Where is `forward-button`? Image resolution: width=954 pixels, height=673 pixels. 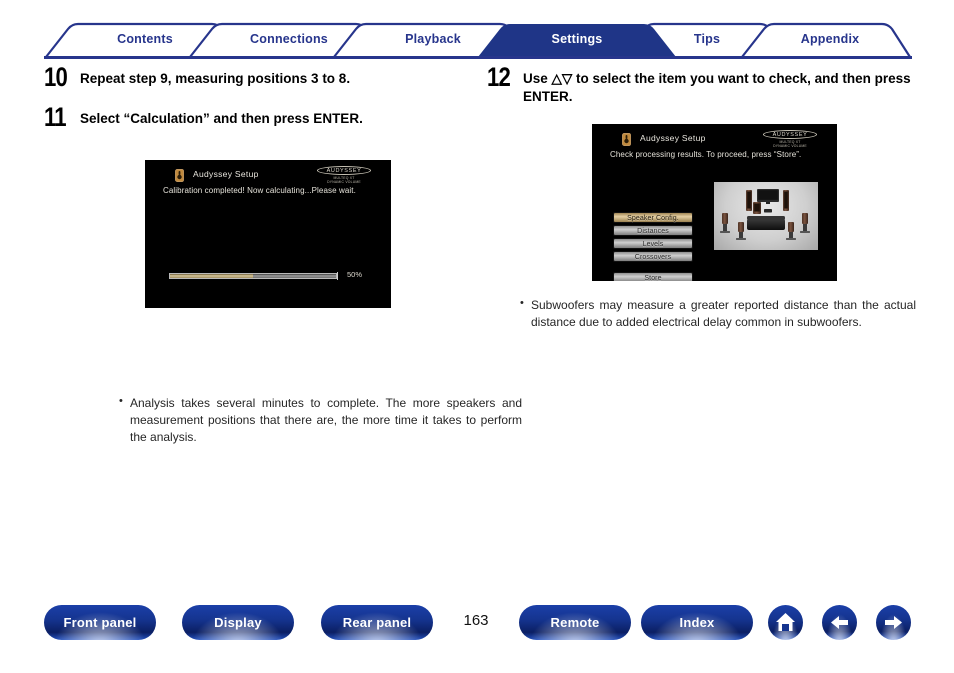 forward-button is located at coordinates (893, 622).